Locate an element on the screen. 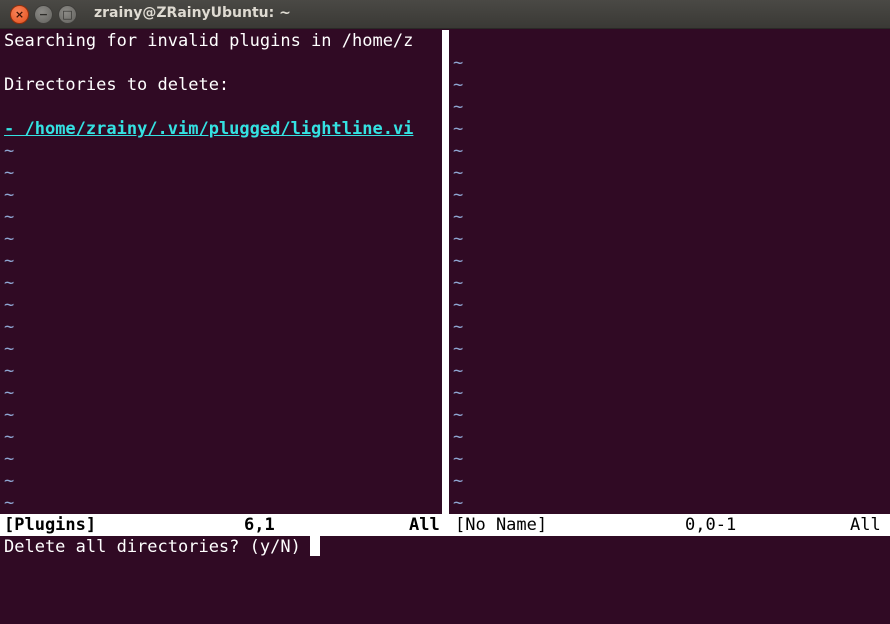 The width and height of the screenshot is (890, 624). buffer-line: Directories to delete: is located at coordinates (117, 85).